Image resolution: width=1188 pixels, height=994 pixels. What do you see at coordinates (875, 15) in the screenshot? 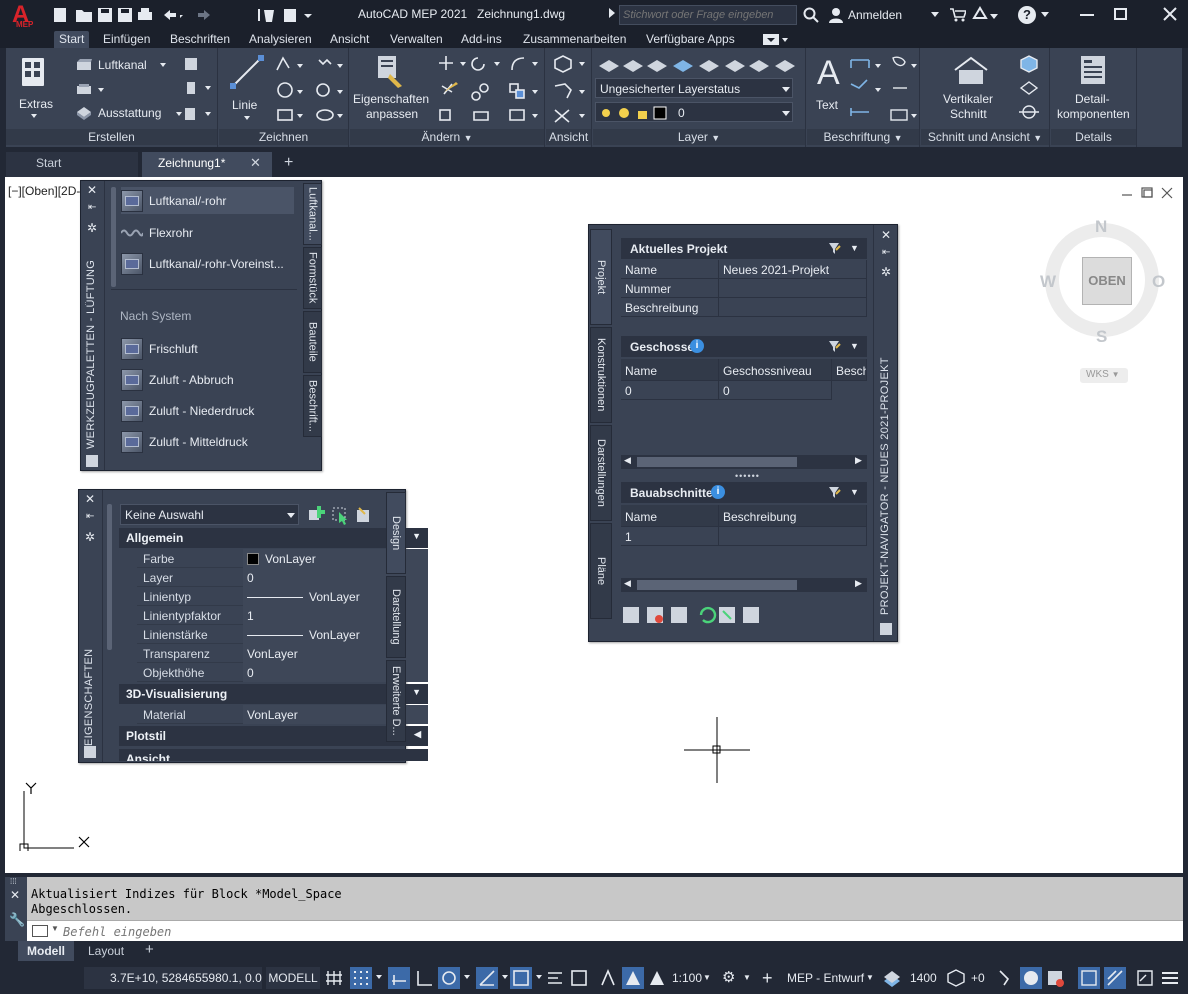
I see `signin-link: Anmelden` at bounding box center [875, 15].